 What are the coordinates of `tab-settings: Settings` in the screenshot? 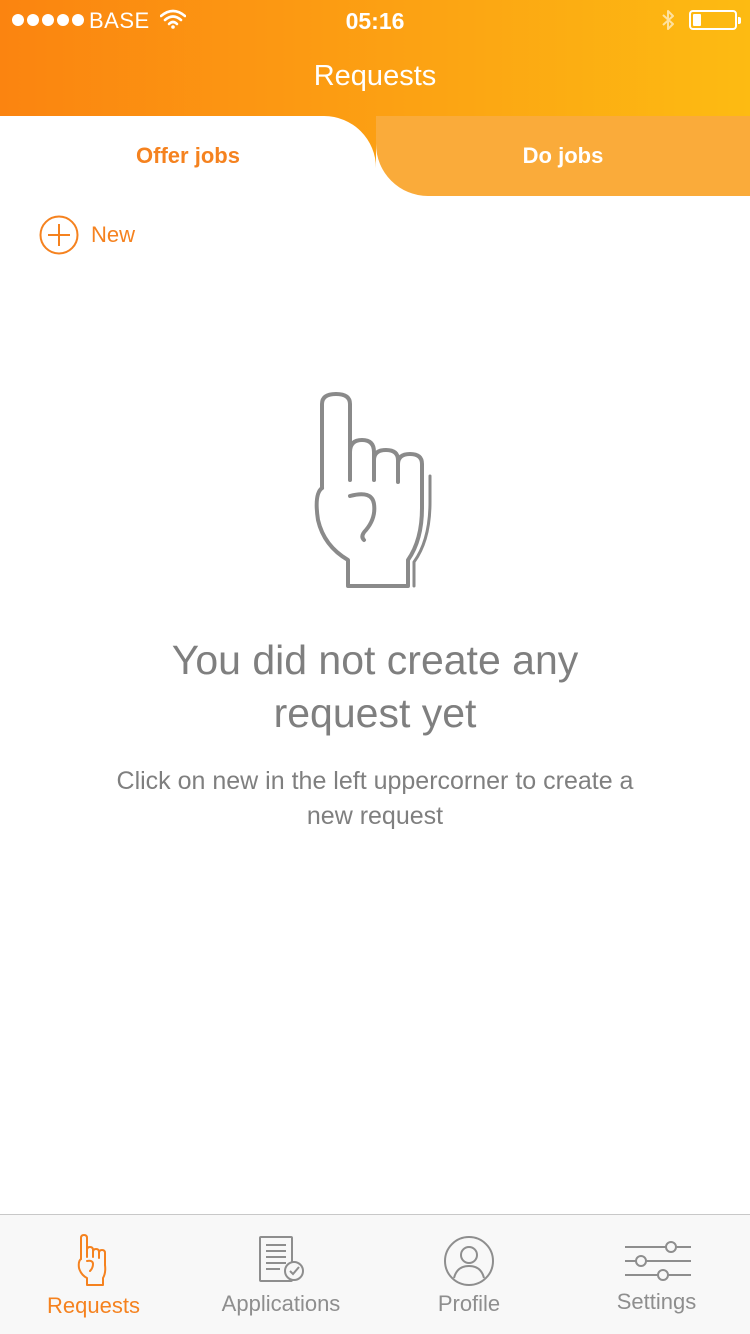 It's located at (656, 1274).